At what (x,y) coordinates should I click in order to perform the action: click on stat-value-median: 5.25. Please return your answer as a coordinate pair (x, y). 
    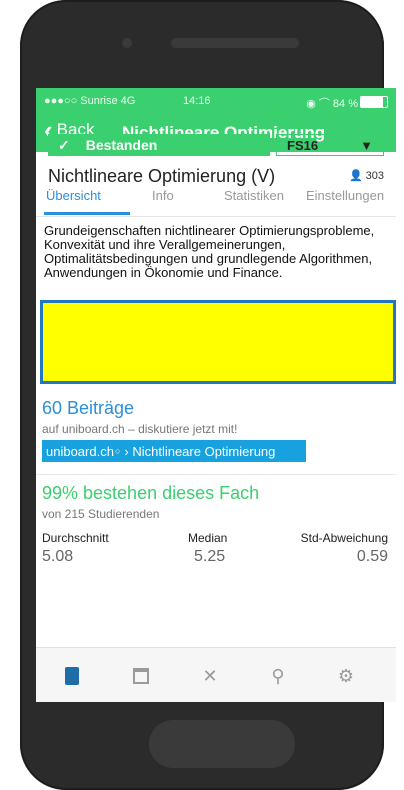
    Looking at the image, I should click on (210, 556).